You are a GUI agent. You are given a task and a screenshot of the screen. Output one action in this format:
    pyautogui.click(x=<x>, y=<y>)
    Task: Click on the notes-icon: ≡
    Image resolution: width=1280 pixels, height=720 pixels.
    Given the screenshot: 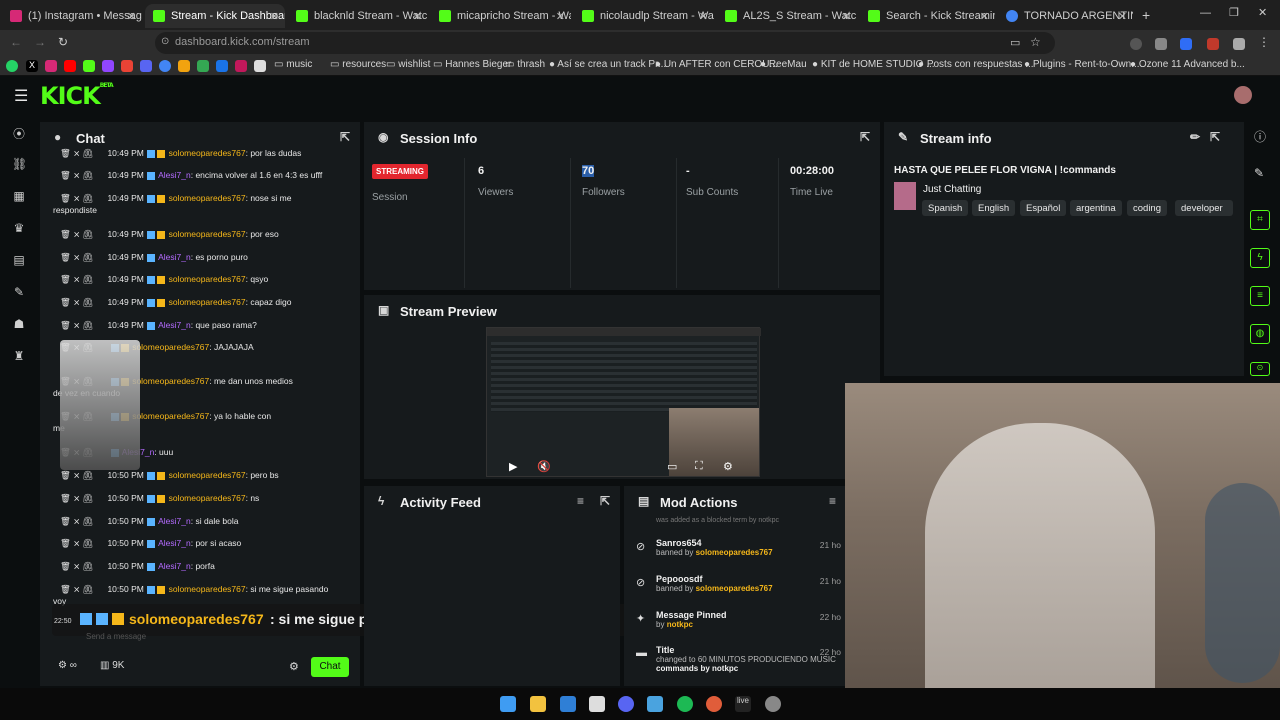 What is the action you would take?
    pyautogui.click(x=1260, y=296)
    